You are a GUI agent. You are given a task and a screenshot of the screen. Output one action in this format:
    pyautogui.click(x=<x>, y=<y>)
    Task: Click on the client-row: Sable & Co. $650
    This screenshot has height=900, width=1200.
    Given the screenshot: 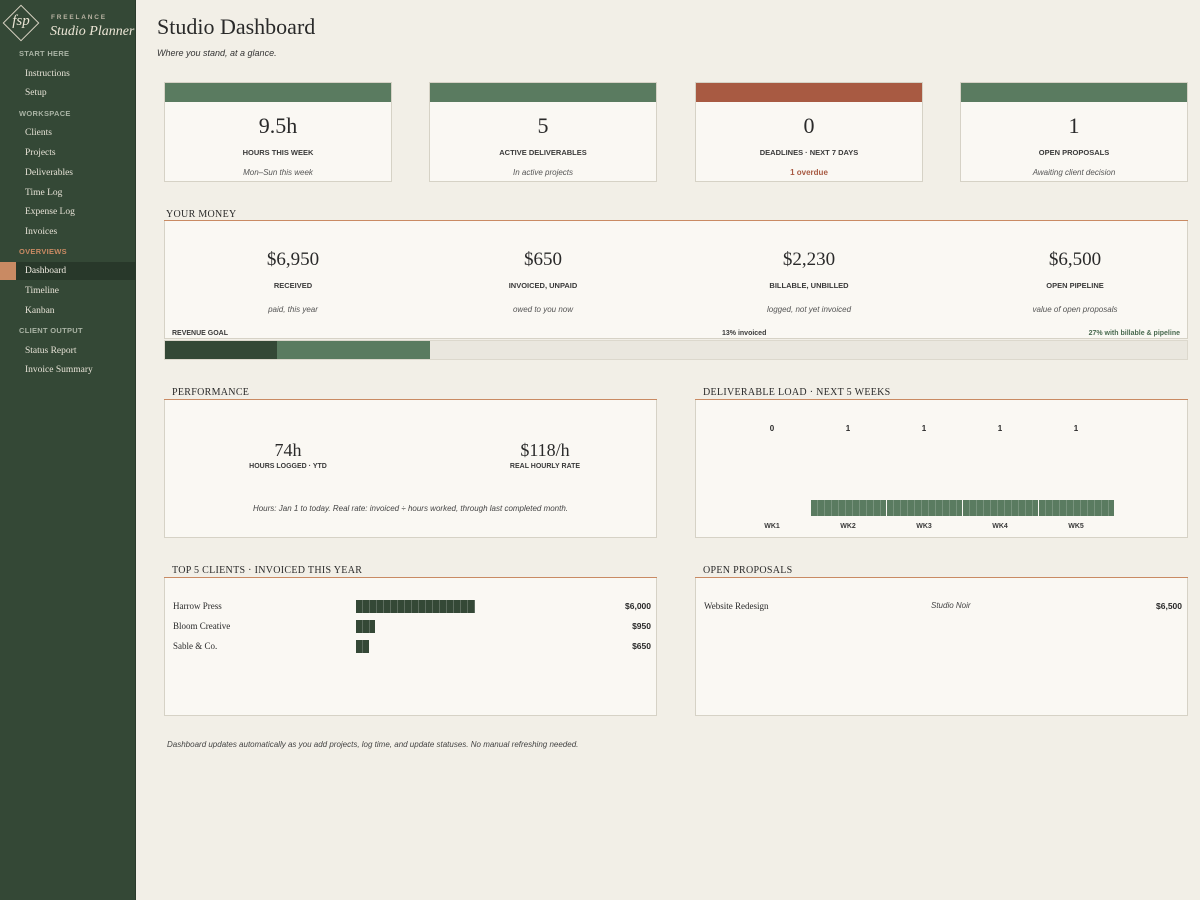 What is the action you would take?
    pyautogui.click(x=412, y=647)
    